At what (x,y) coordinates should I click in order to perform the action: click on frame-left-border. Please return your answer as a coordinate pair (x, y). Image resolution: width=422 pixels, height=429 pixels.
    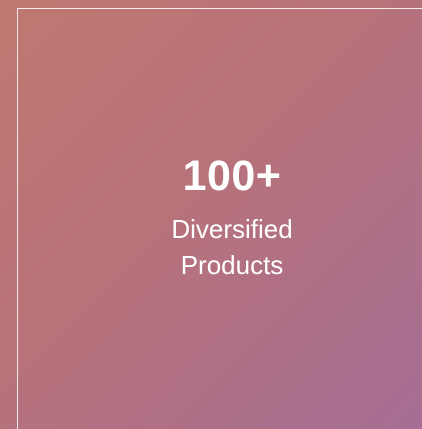
    Looking at the image, I should click on (17, 218).